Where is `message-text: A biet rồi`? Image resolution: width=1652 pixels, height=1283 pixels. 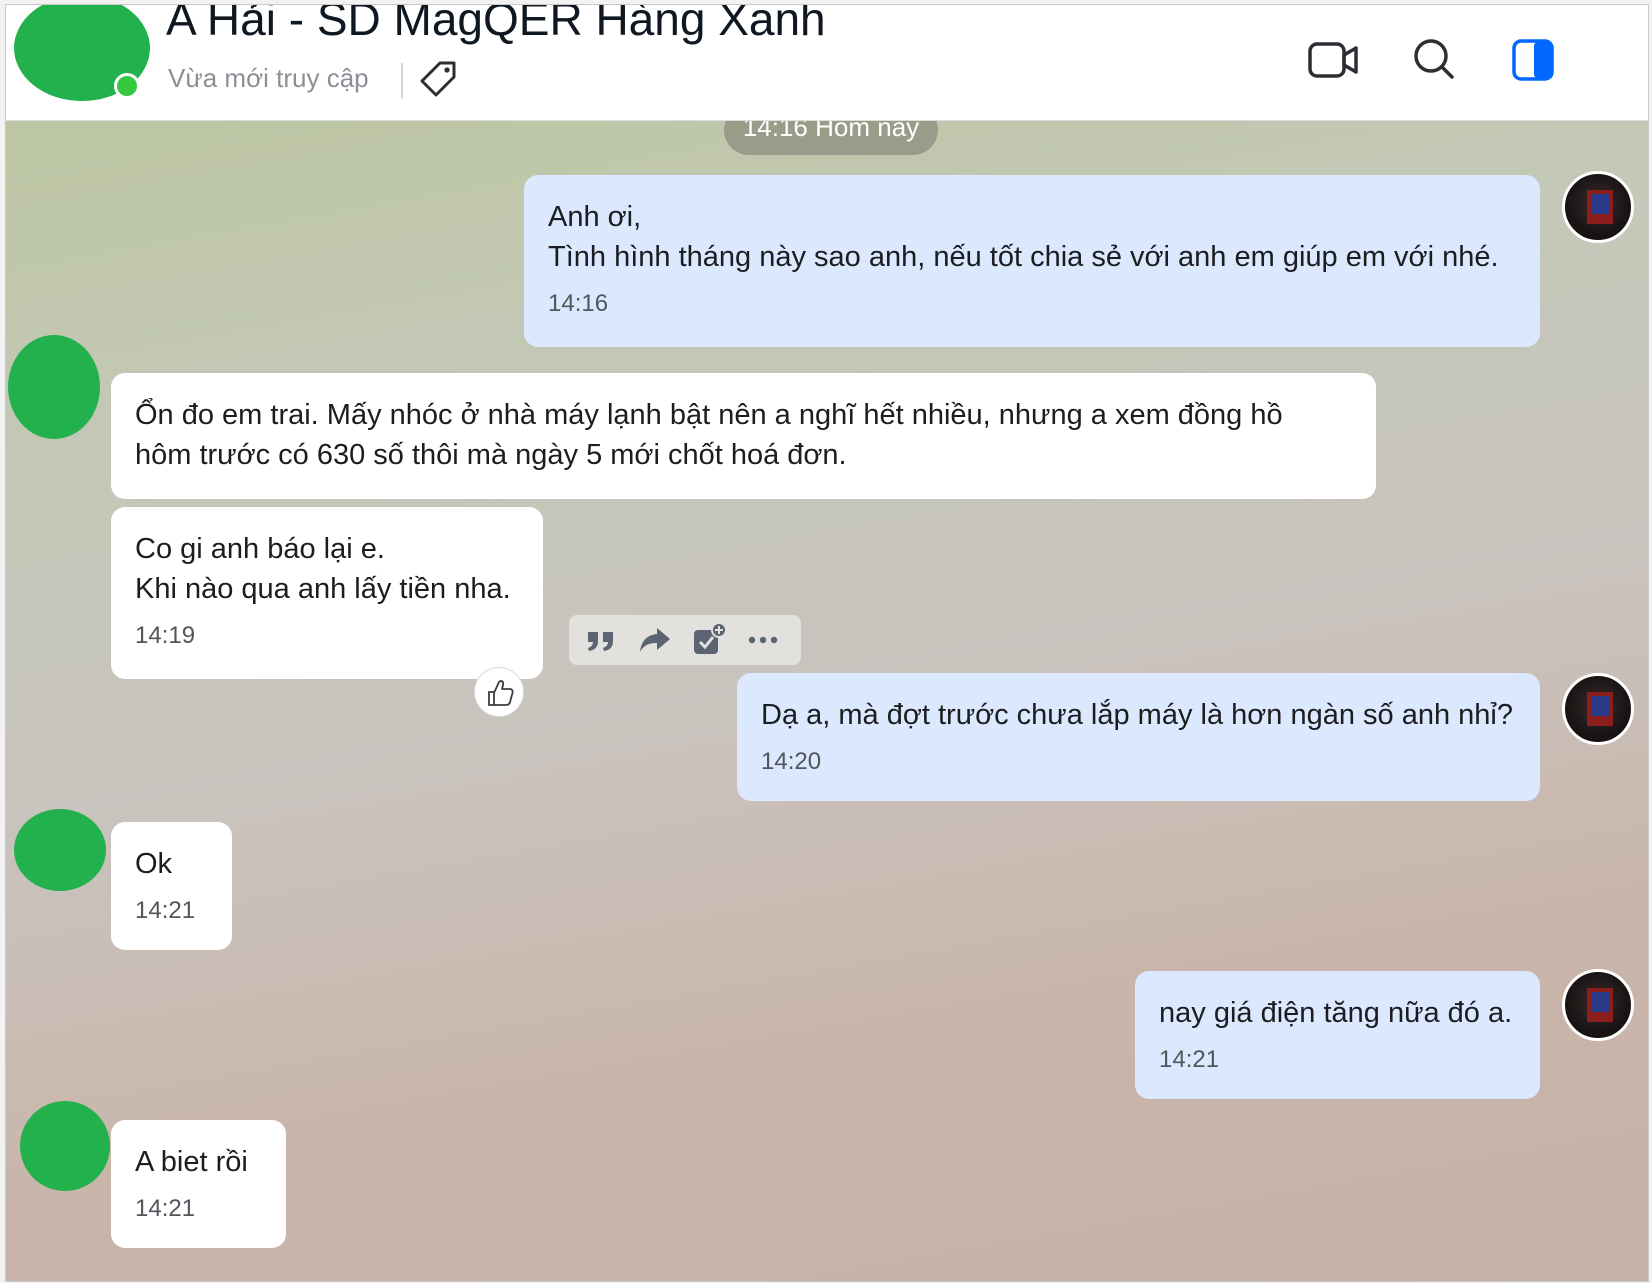 message-text: A biet rồi is located at coordinates (191, 1162).